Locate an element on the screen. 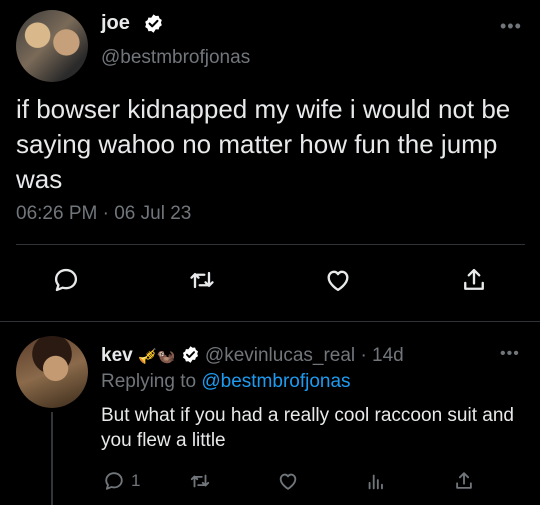 Image resolution: width=540 pixels, height=505 pixels. reply-reply-button: 1 is located at coordinates (121, 481).